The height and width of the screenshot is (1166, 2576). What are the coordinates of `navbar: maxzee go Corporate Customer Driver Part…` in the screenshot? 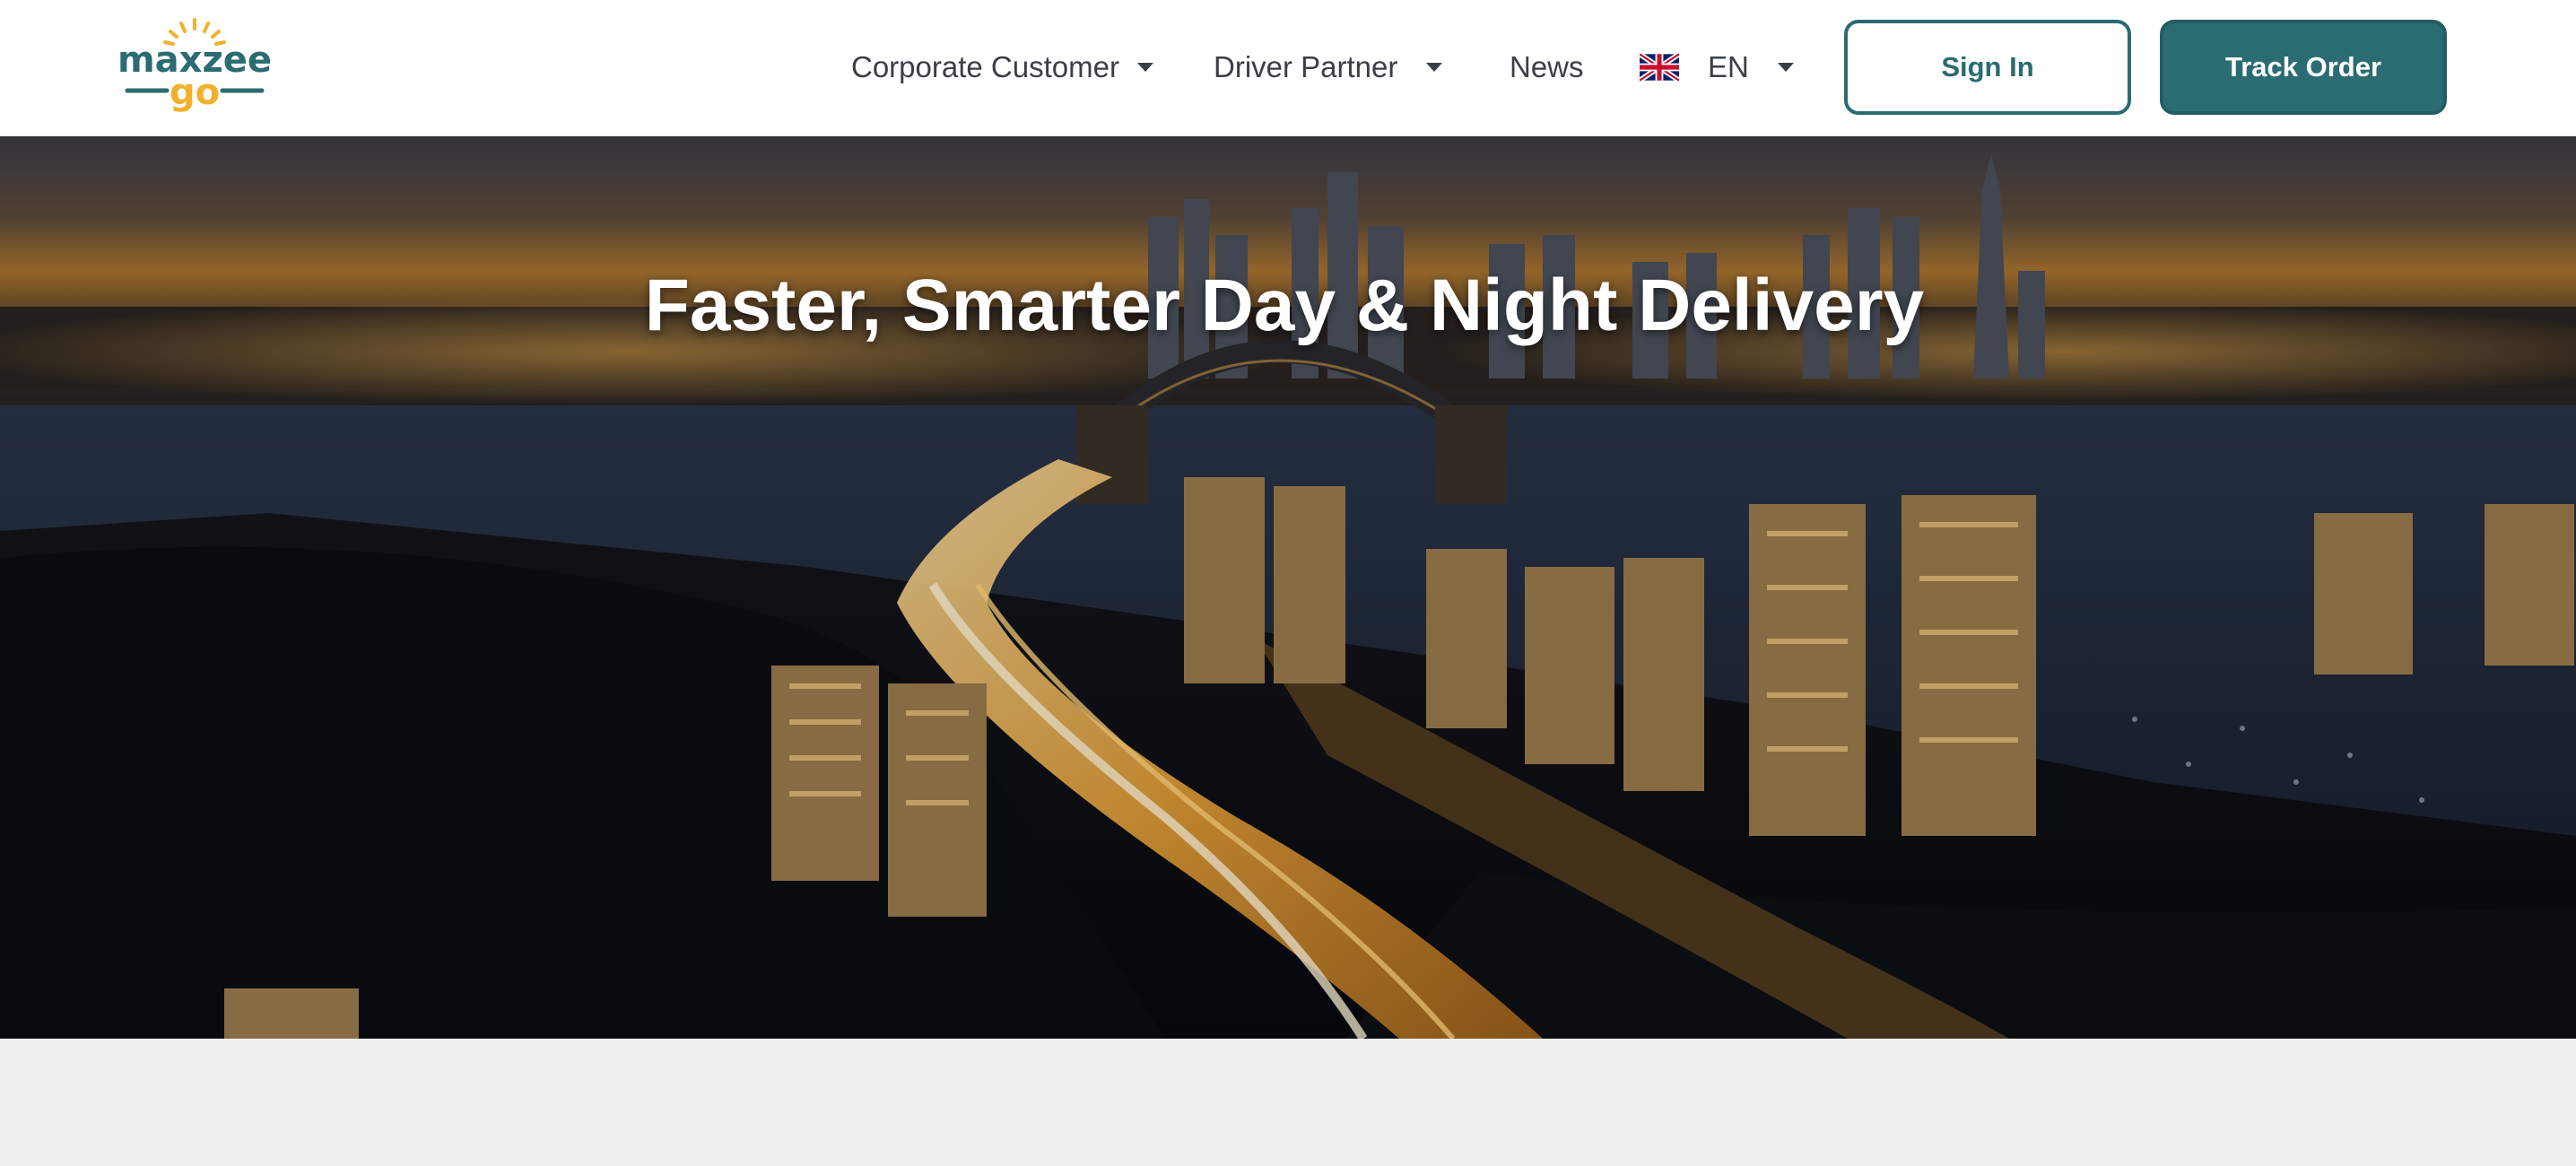 It's located at (1288, 68).